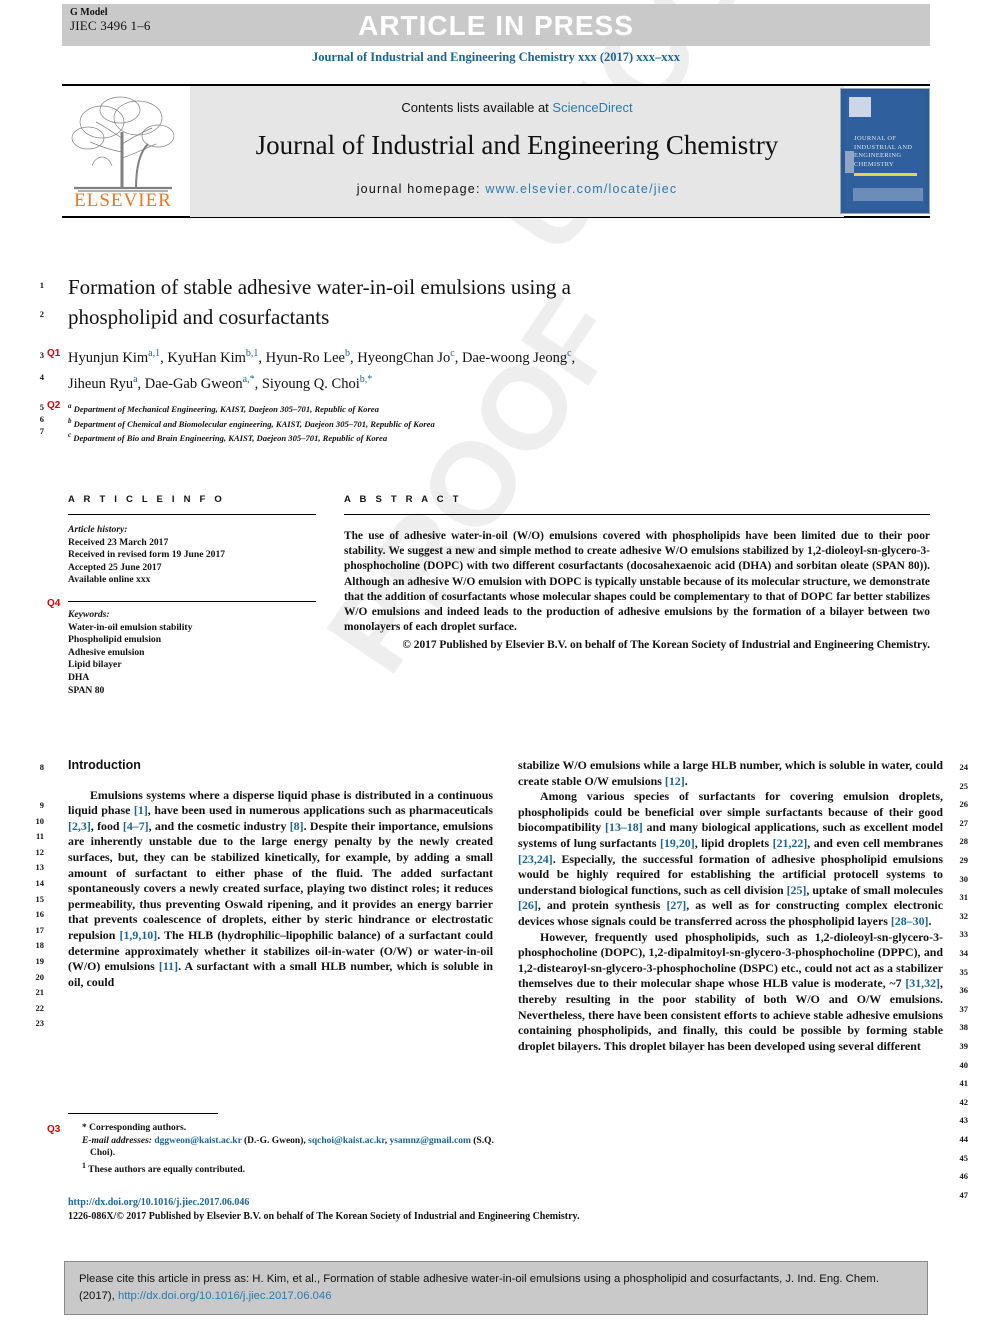 The image size is (992, 1323). I want to click on line-number: 43, so click(964, 1120).